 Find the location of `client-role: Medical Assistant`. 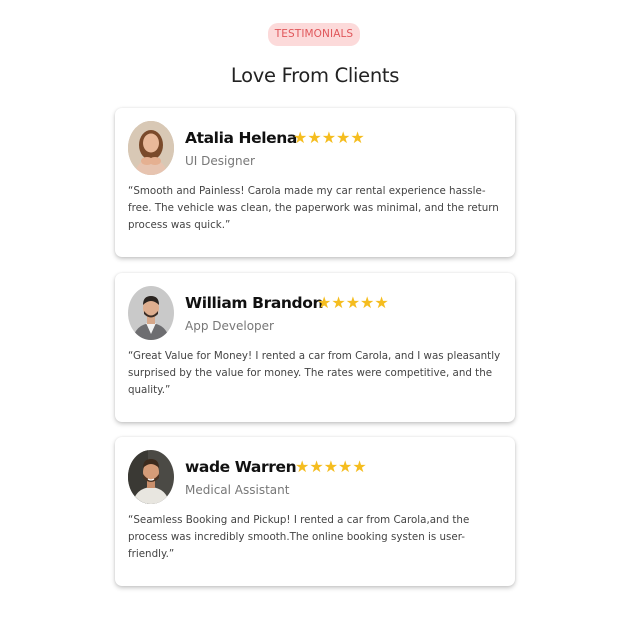

client-role: Medical Assistant is located at coordinates (237, 490).